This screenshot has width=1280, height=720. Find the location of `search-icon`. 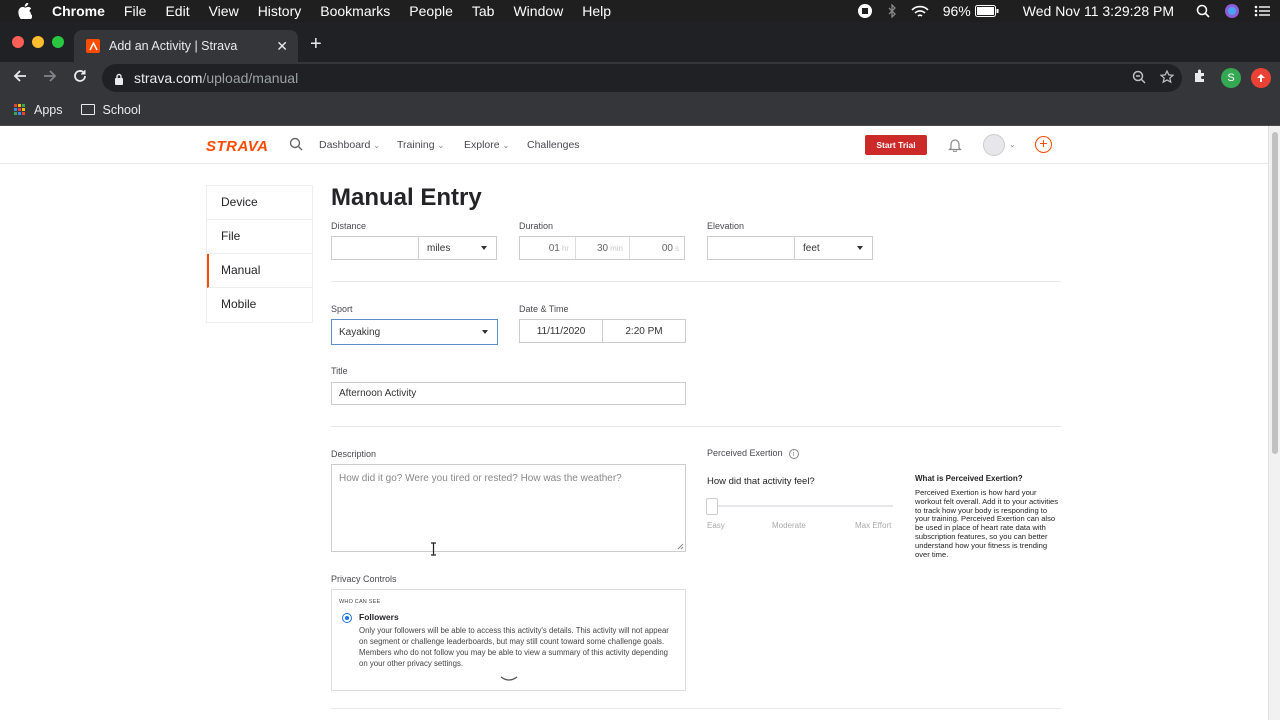

search-icon is located at coordinates (296, 146).